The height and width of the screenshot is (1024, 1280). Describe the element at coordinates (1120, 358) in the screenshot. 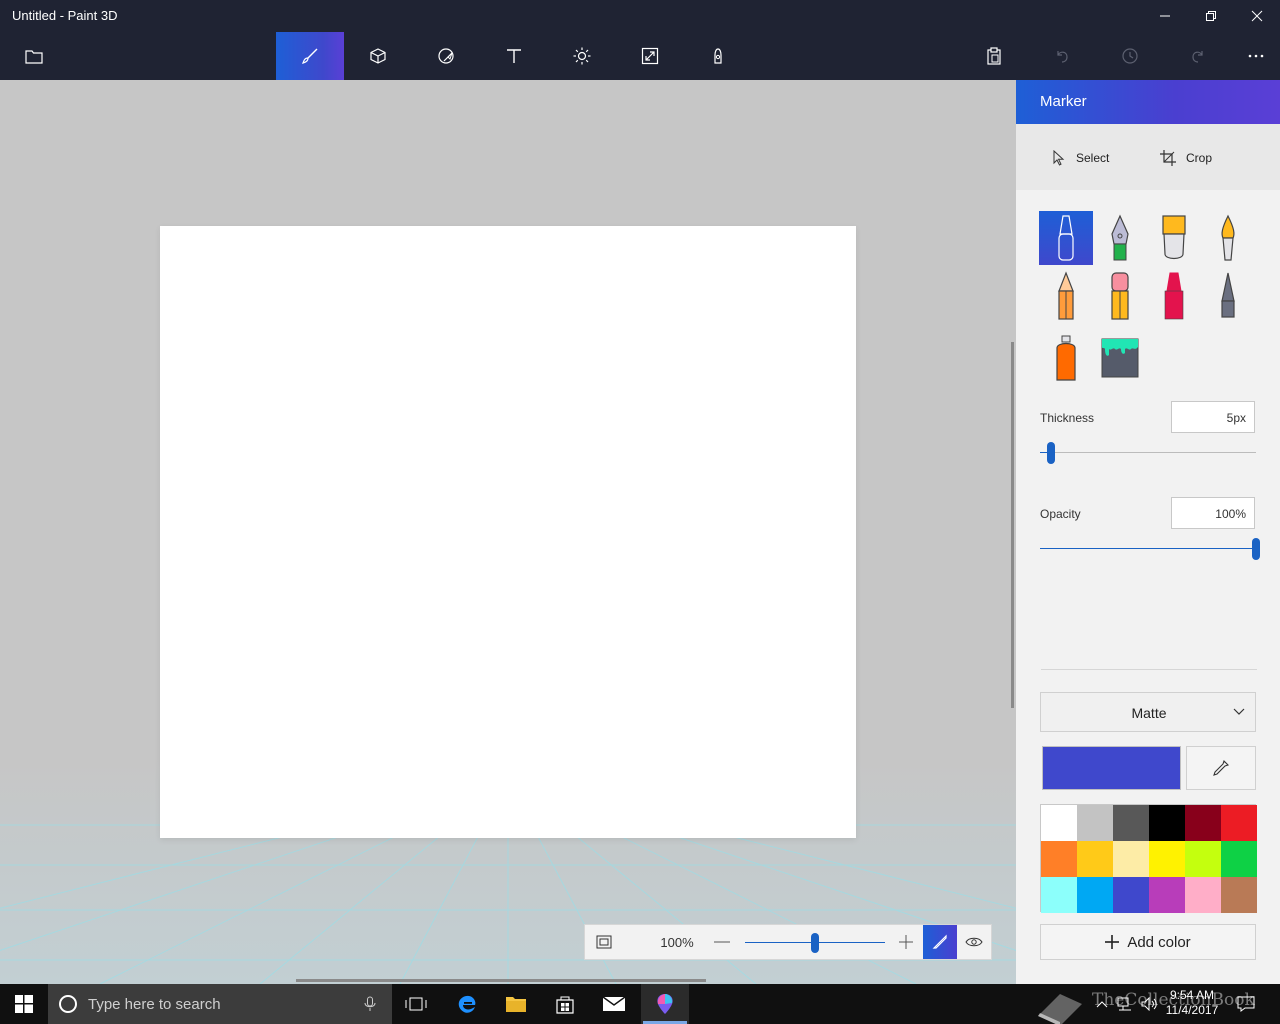

I see `brush-fill` at that location.